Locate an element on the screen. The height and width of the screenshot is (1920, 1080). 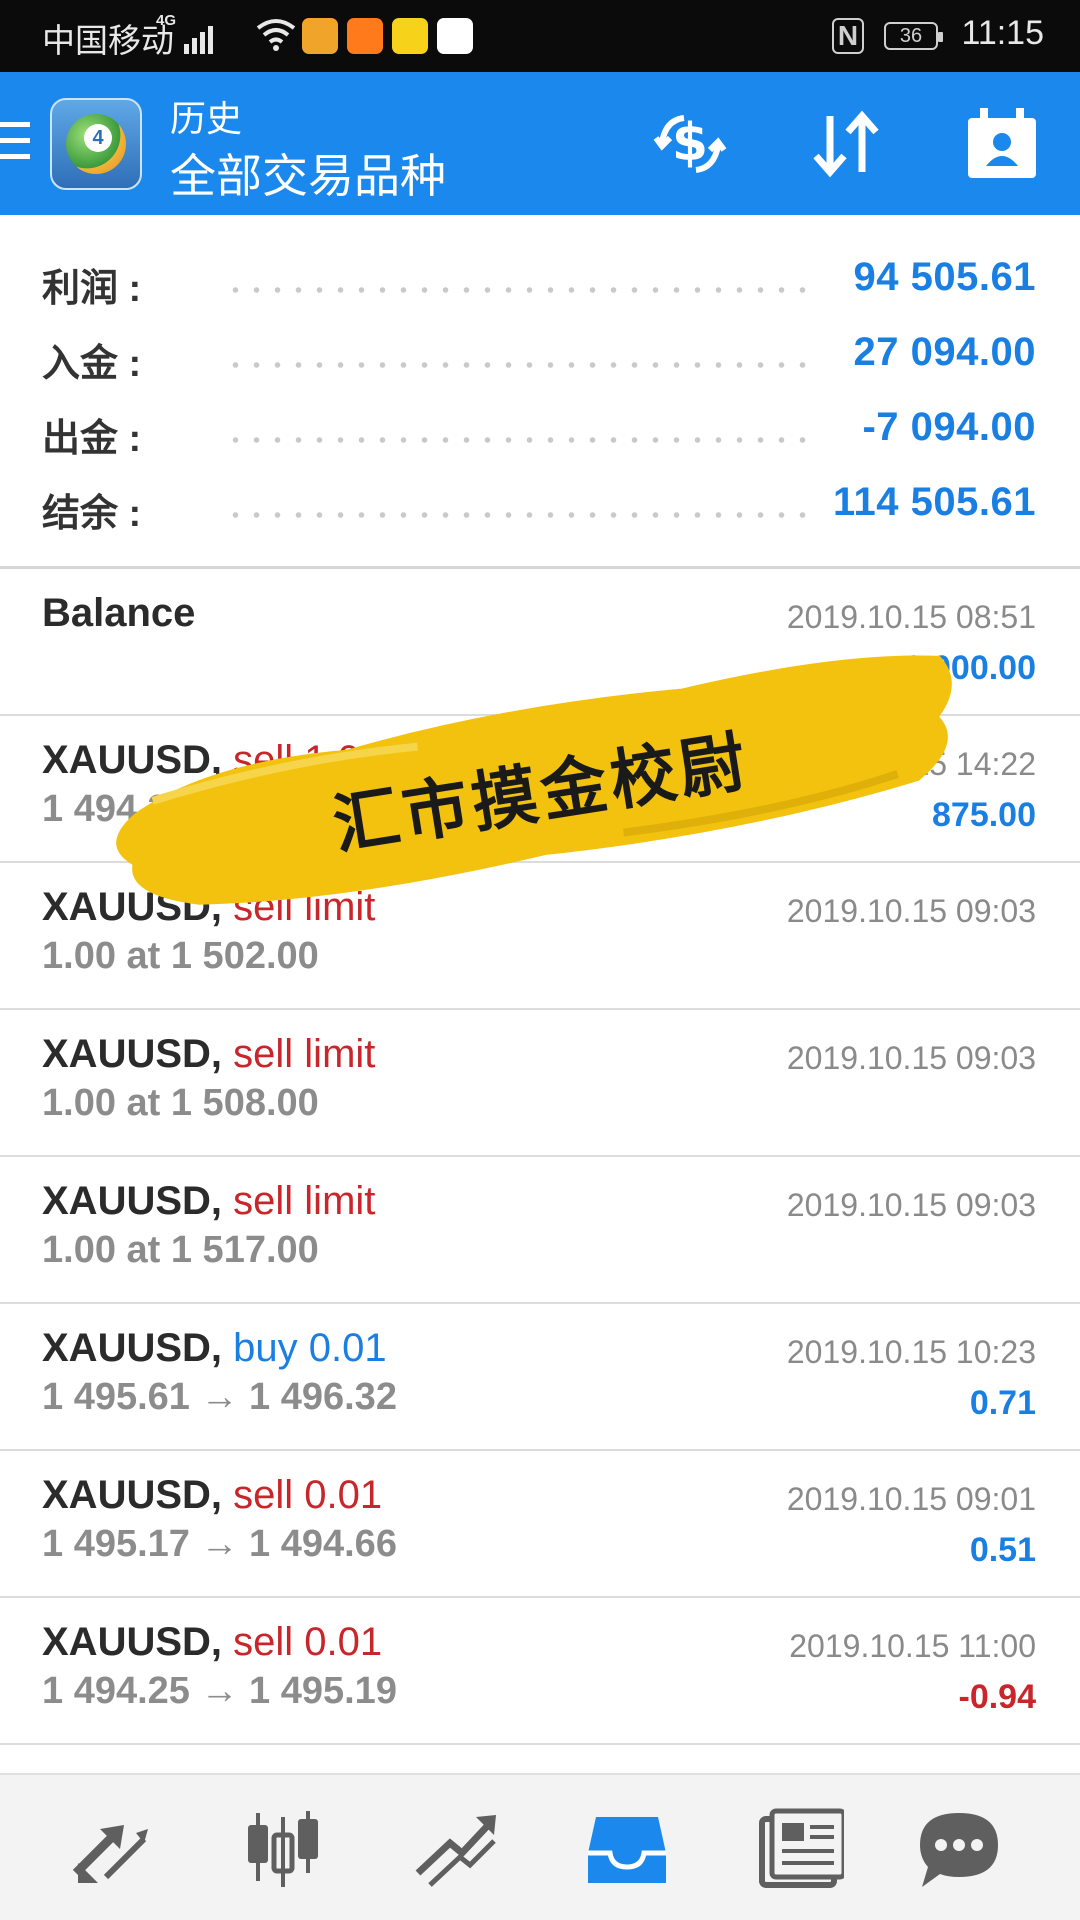
summary-value: 94 505.61 is located at coordinates (944, 277).